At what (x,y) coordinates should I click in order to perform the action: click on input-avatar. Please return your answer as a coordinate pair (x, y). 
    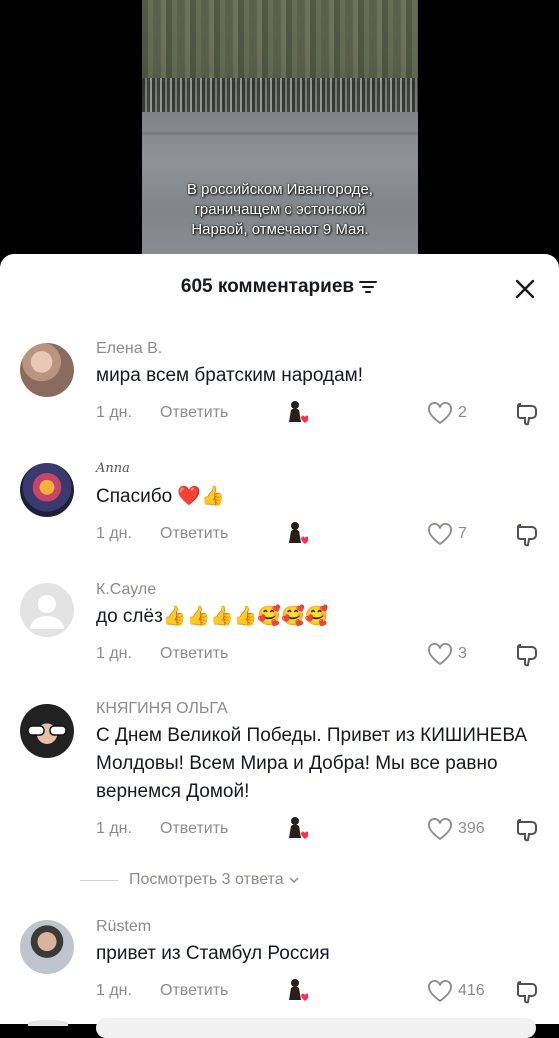
    Looking at the image, I should click on (48, 1023).